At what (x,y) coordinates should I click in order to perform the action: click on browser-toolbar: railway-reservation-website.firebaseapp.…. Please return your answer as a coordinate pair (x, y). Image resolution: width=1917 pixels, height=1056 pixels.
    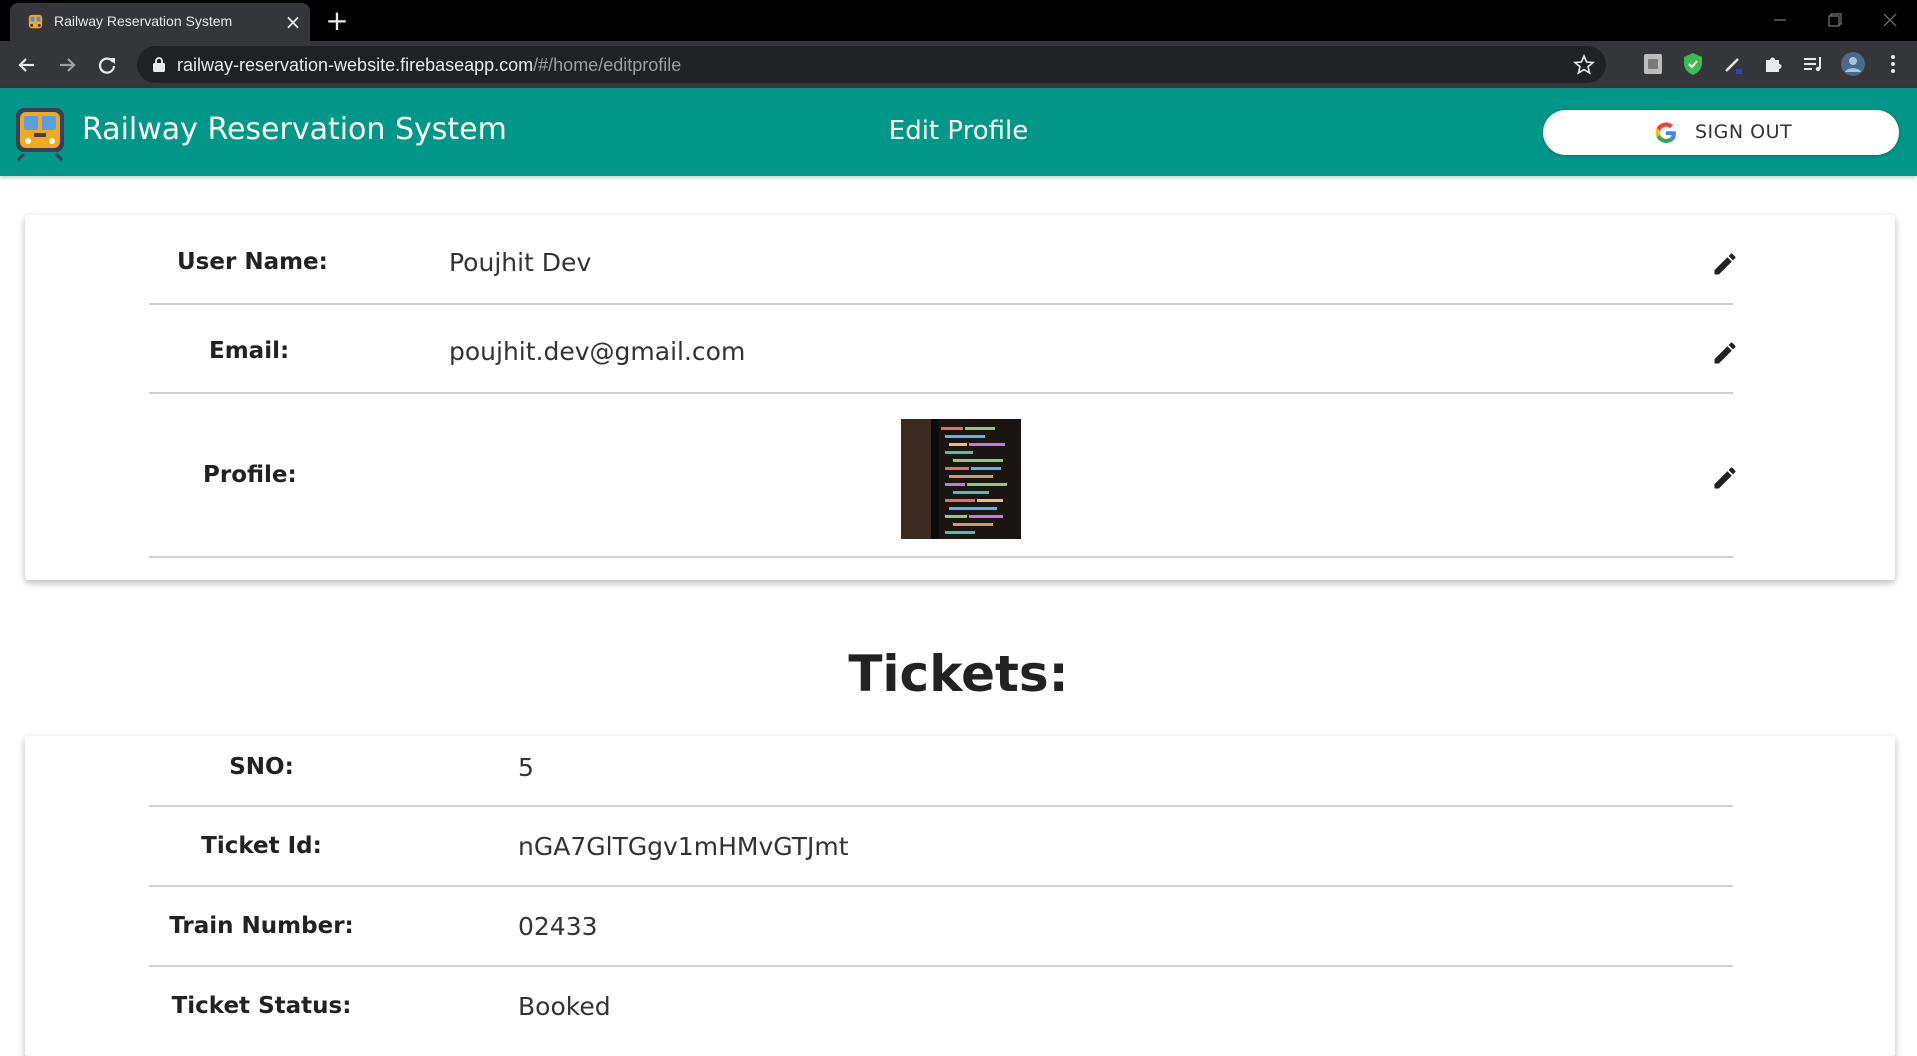
    Looking at the image, I should click on (958, 64).